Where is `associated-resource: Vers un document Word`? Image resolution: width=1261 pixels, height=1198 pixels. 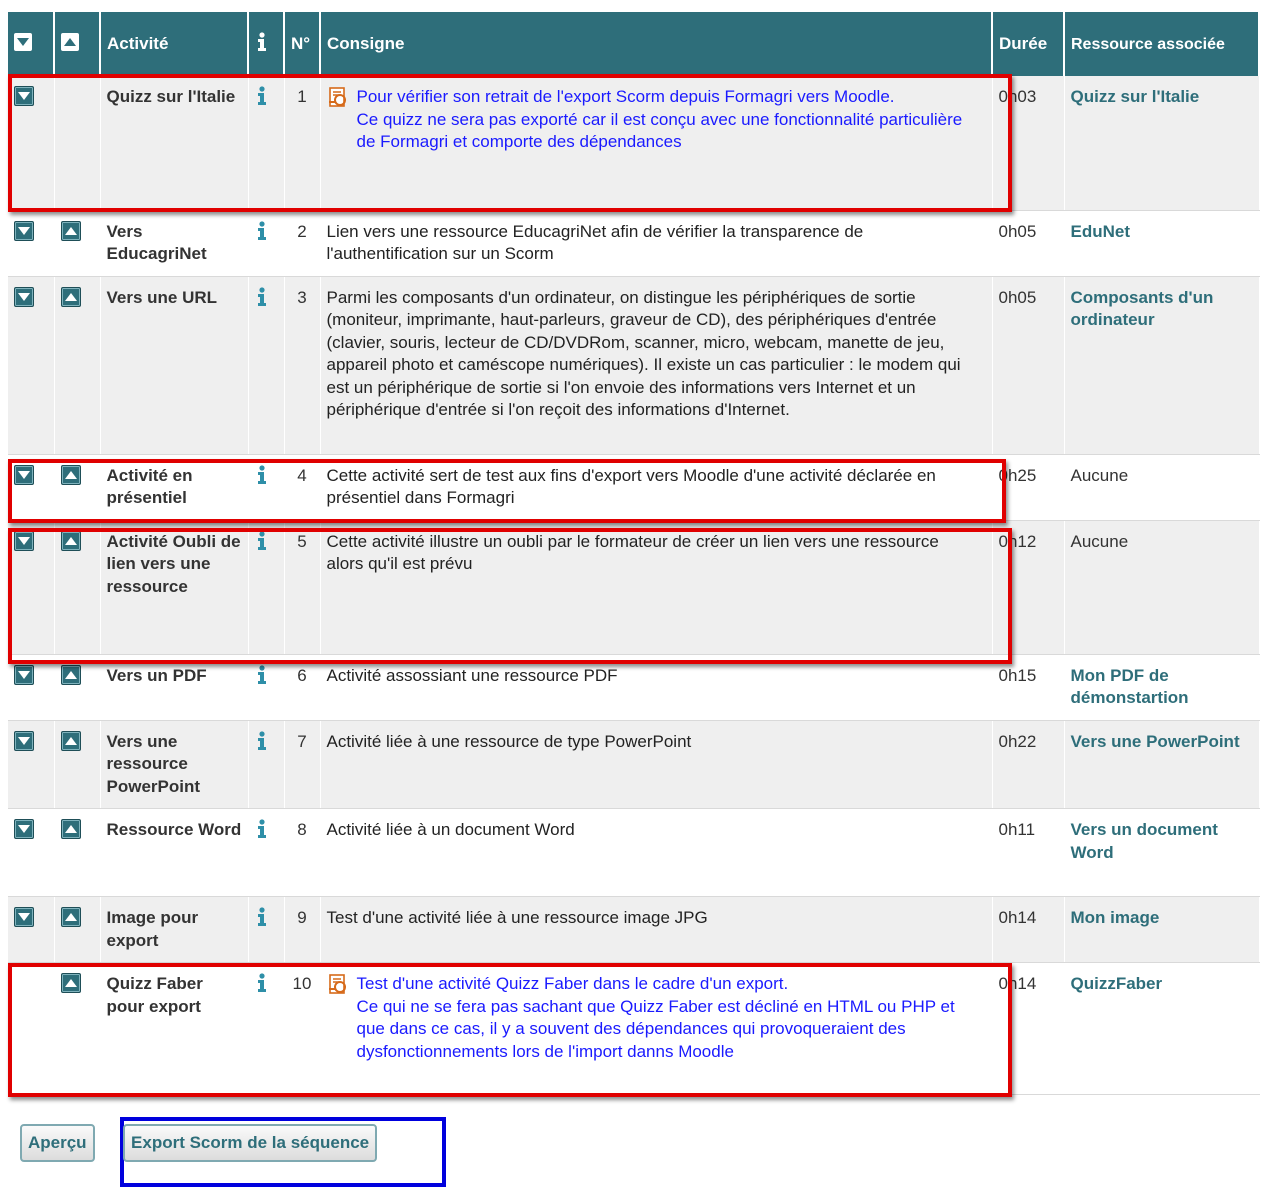
associated-resource: Vers un document Word is located at coordinates (1162, 852).